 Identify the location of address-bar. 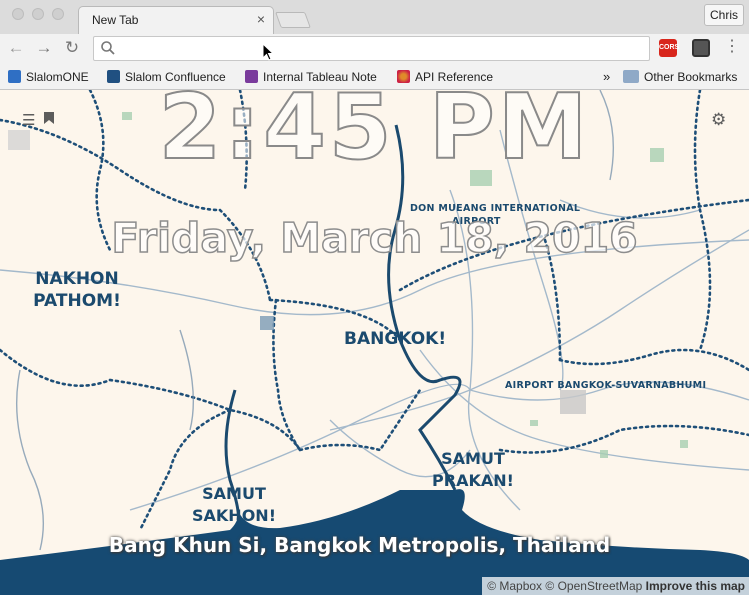
(371, 48).